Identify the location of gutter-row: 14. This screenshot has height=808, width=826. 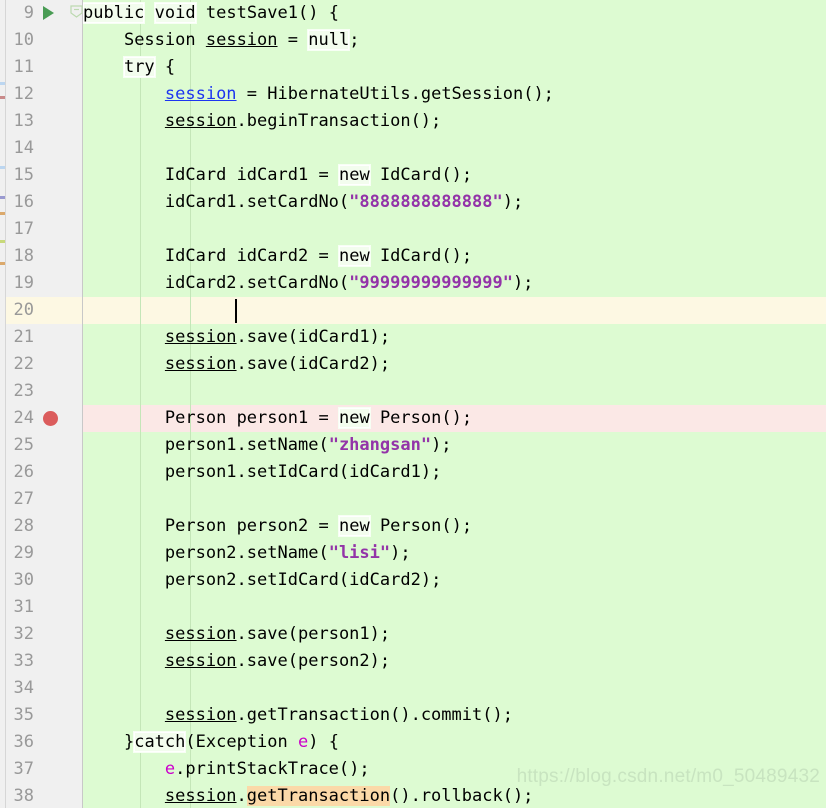
(41, 148).